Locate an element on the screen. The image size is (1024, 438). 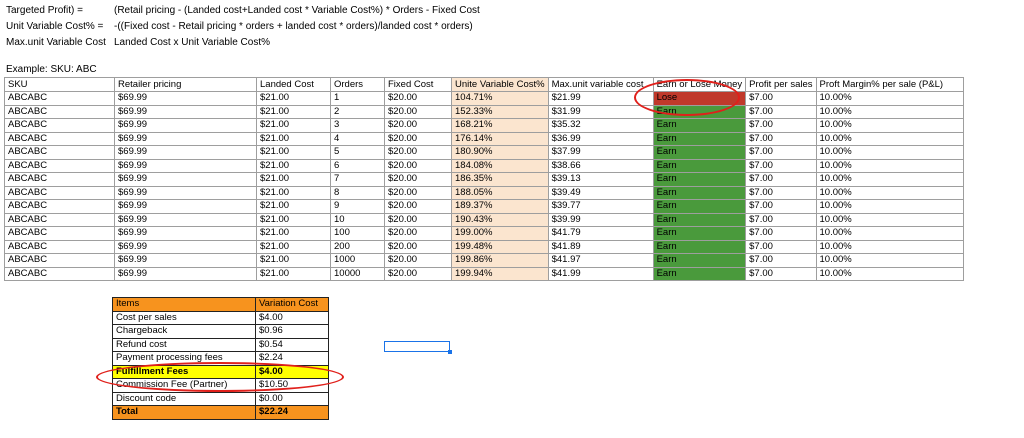
table-cell: 104.71% is located at coordinates (500, 98).